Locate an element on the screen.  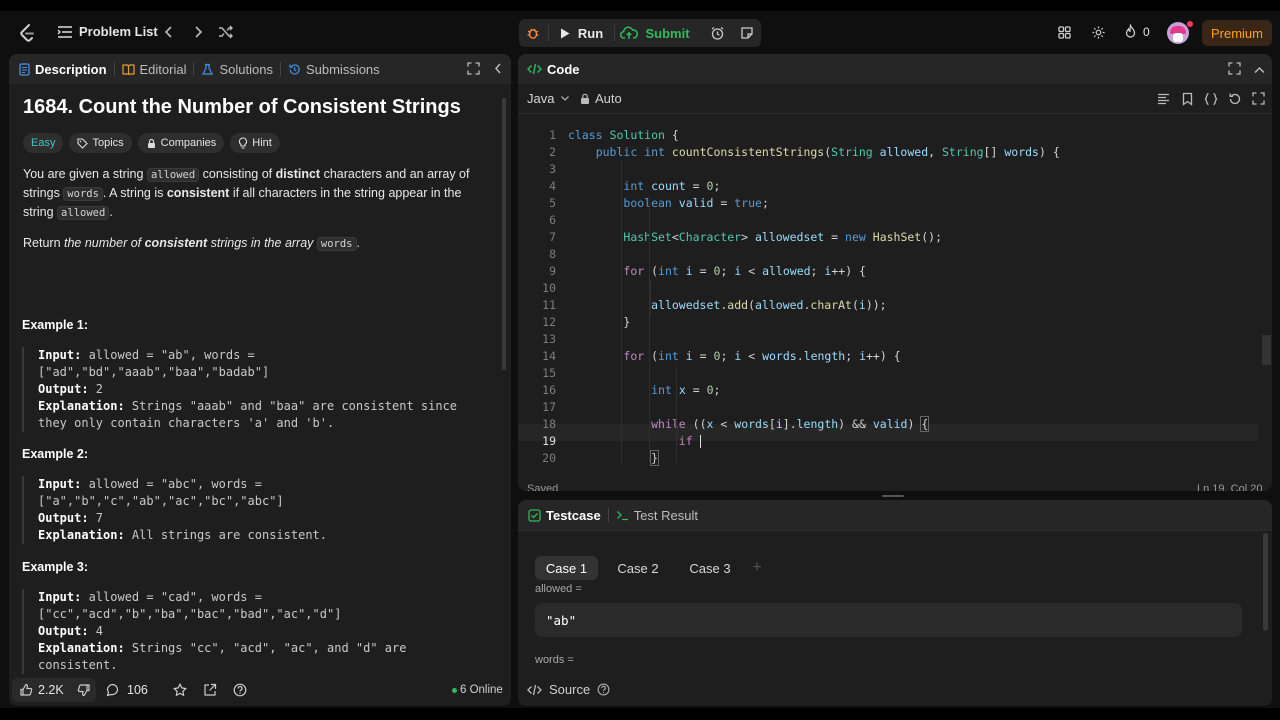
line-number: 7 is located at coordinates (552, 237).